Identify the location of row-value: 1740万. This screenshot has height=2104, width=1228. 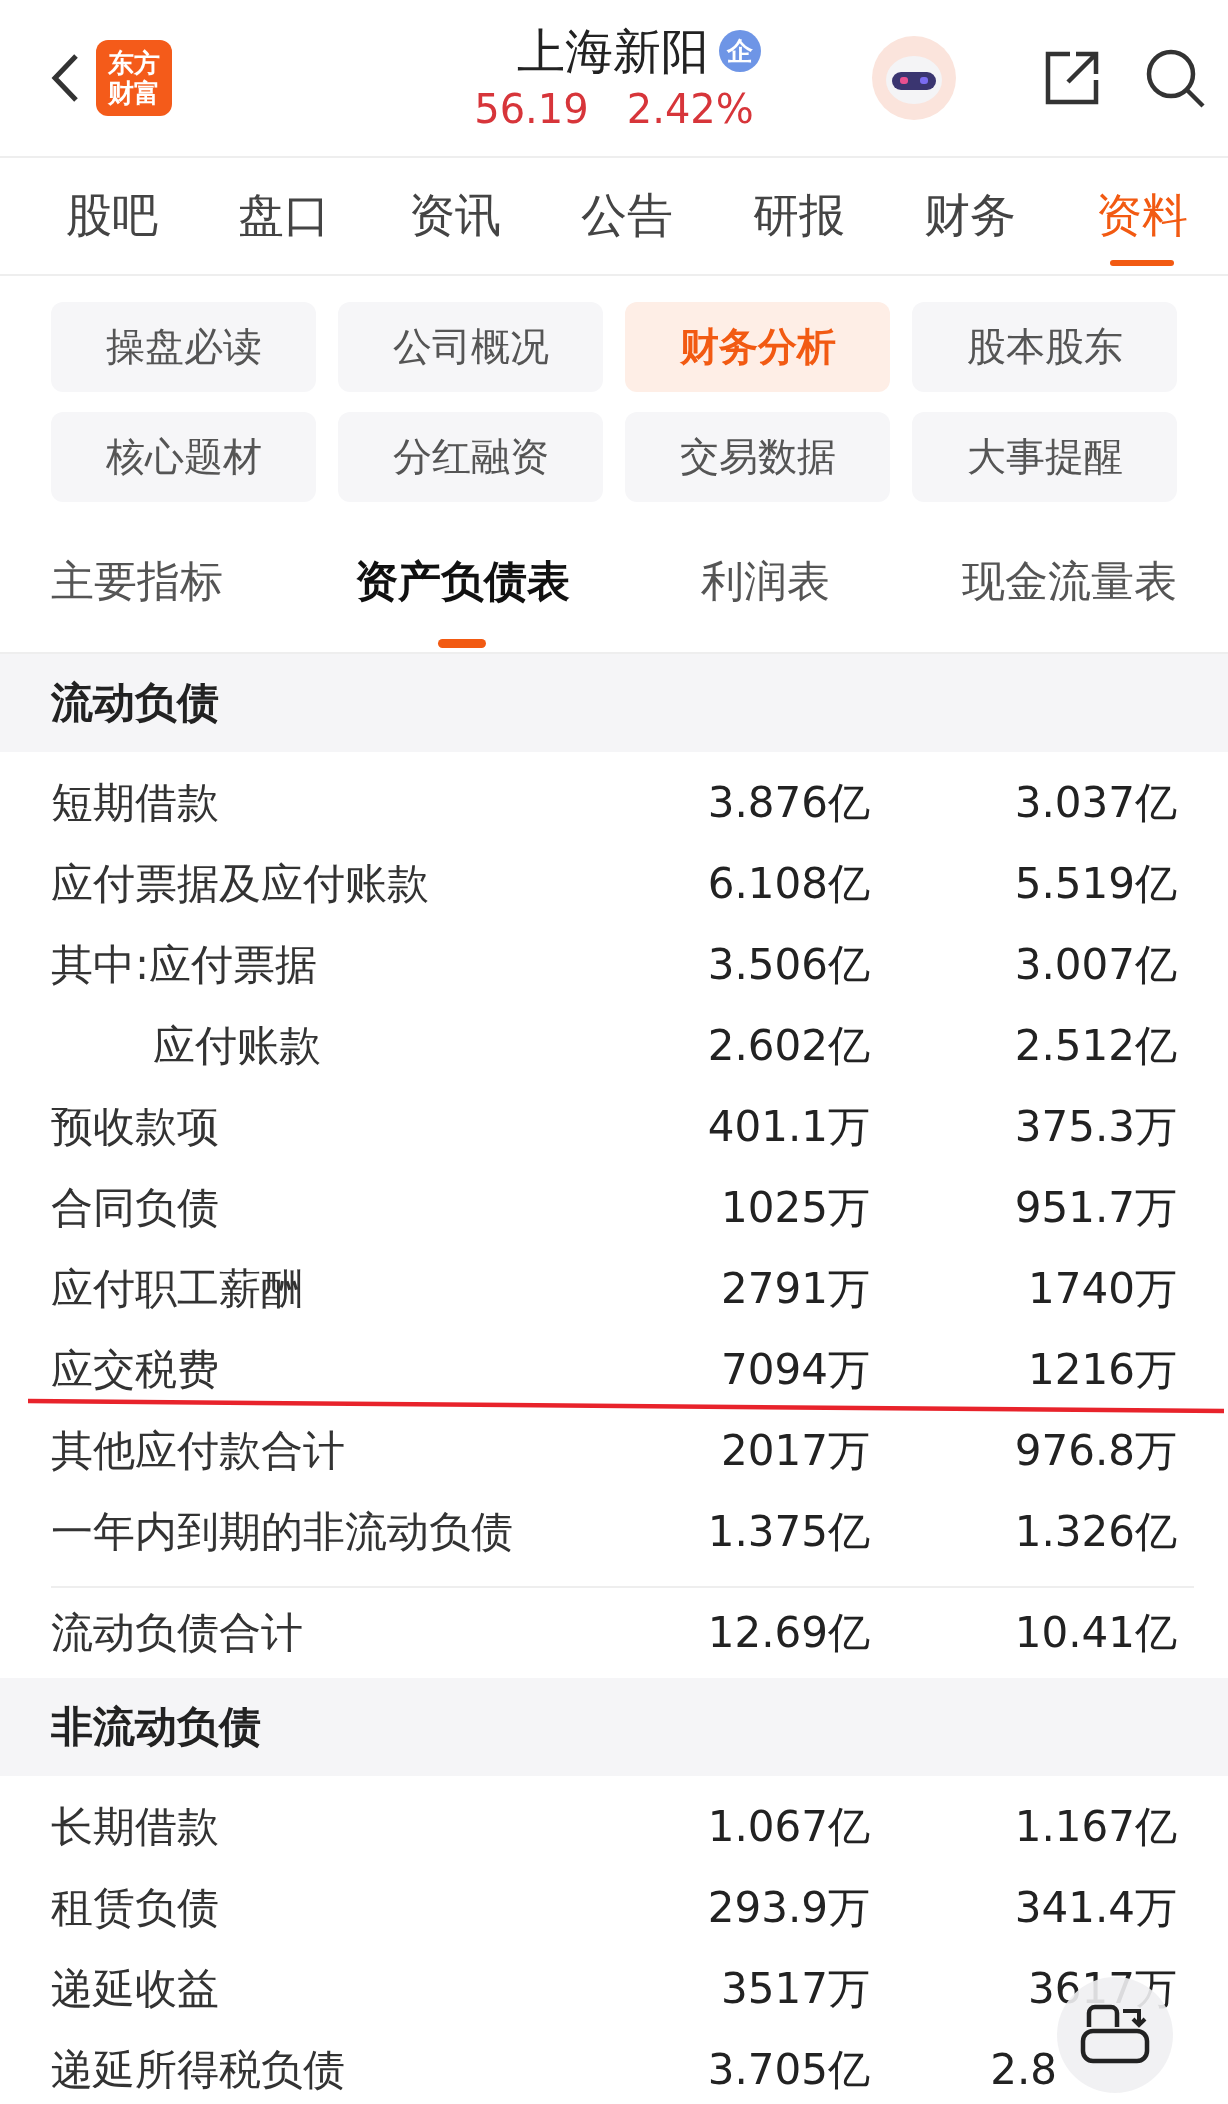
(1102, 1288).